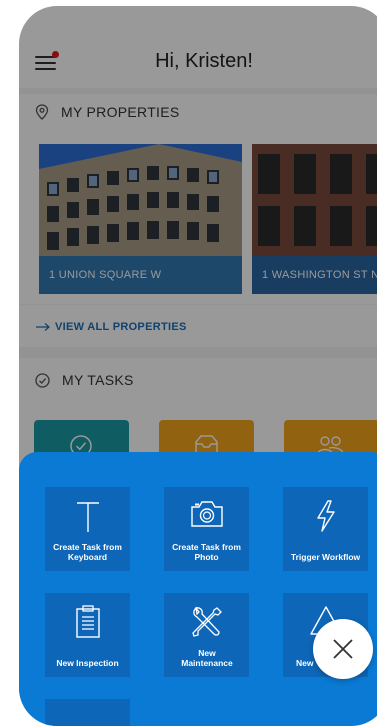 Image resolution: width=377 pixels, height=726 pixels. What do you see at coordinates (87, 552) in the screenshot?
I see `action-label: Create Task from Keyboard` at bounding box center [87, 552].